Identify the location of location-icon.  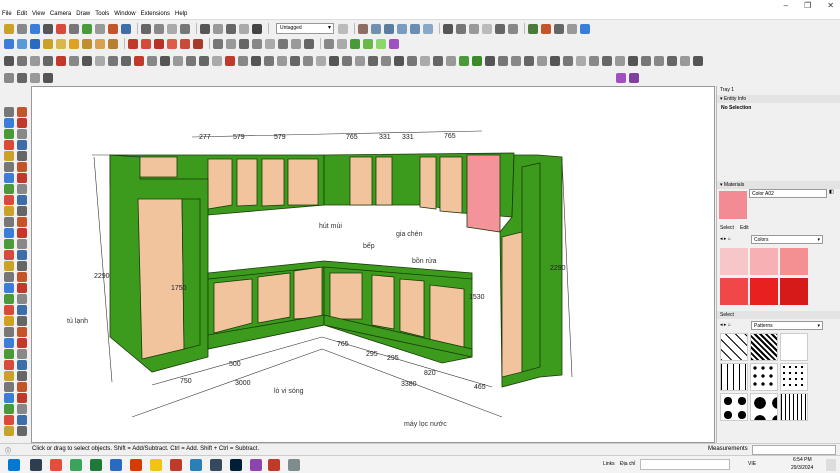
(368, 43).